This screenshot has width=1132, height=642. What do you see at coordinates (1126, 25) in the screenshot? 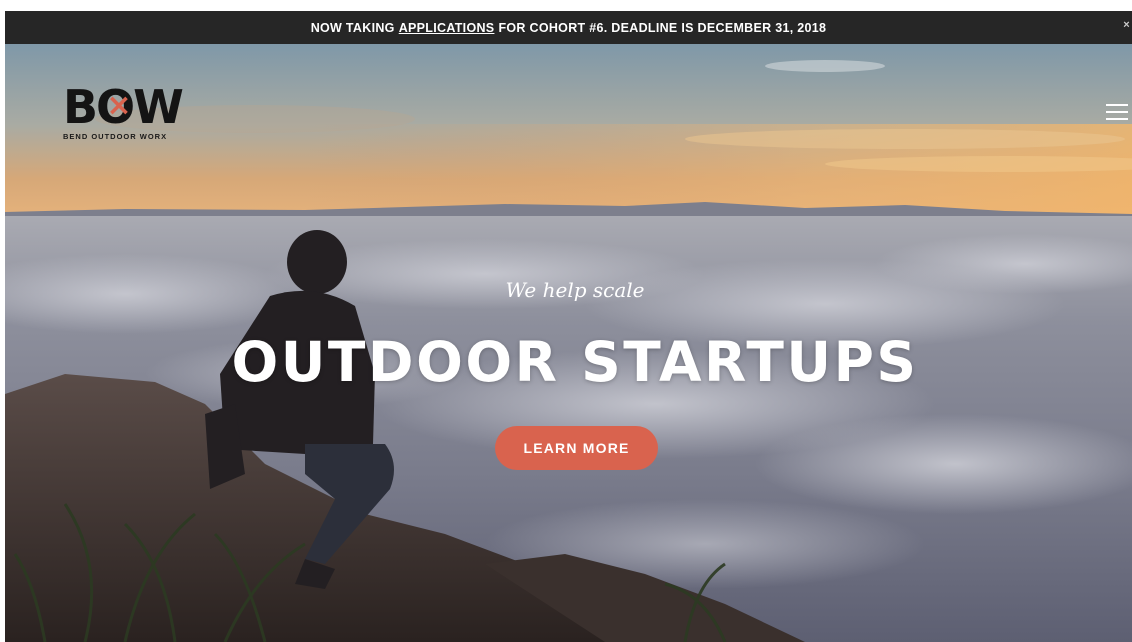
I see `close-icon: ×` at bounding box center [1126, 25].